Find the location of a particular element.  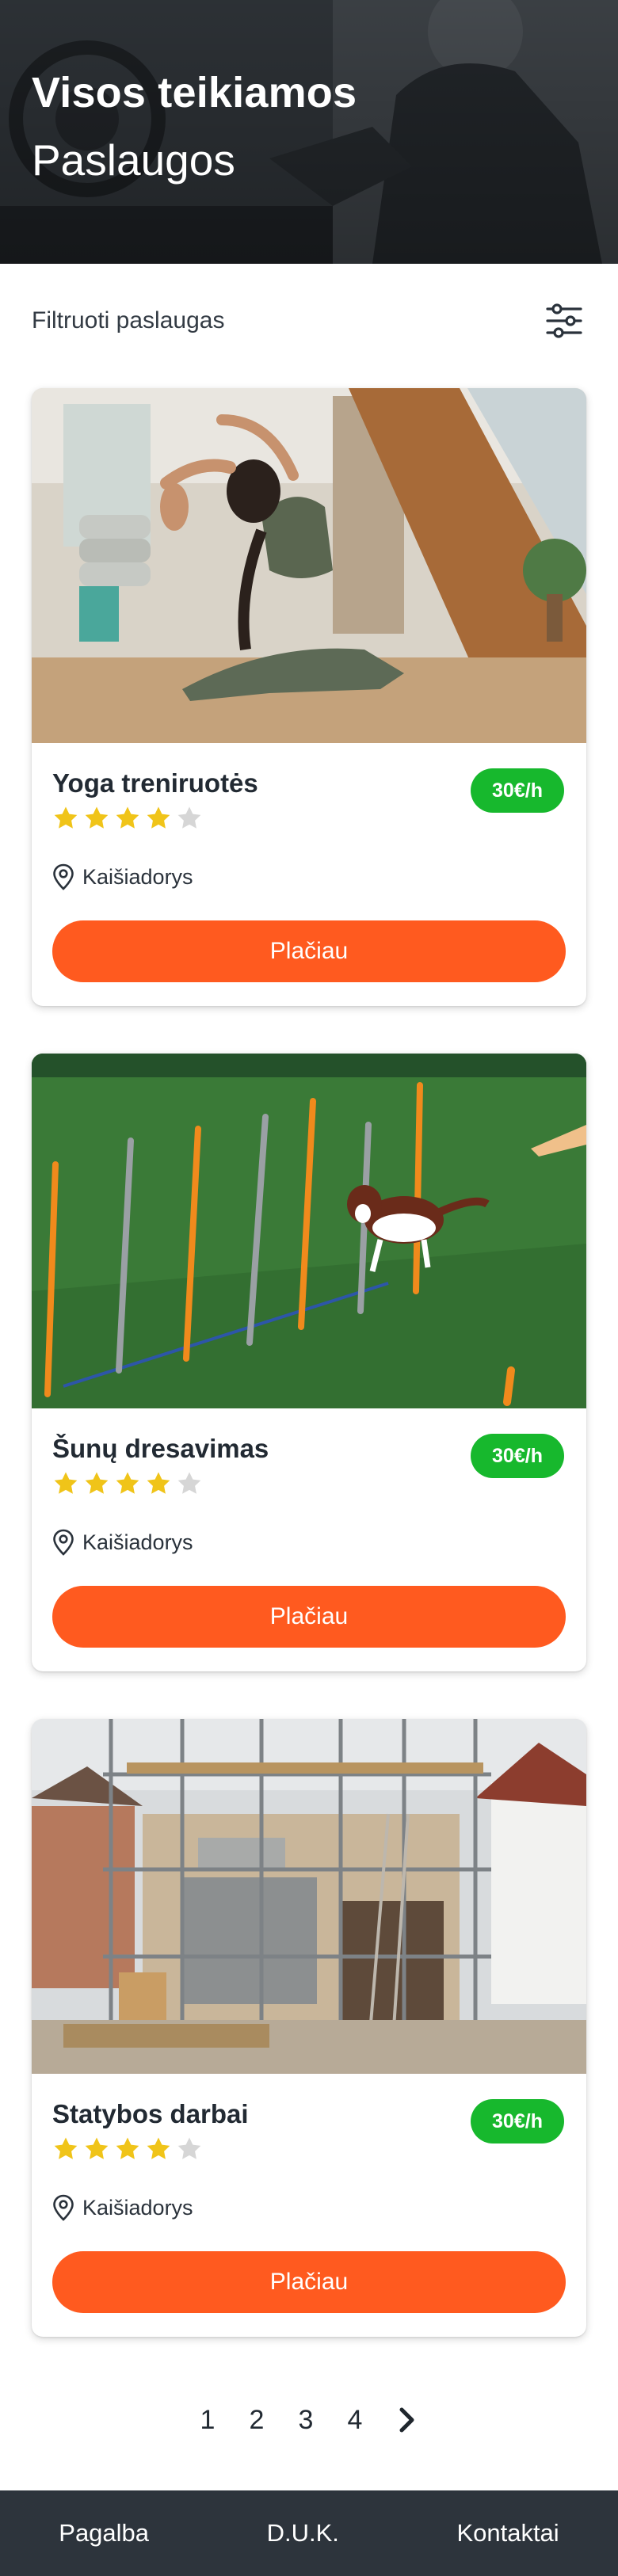

page-title: Visos teikiamos is located at coordinates (194, 92).